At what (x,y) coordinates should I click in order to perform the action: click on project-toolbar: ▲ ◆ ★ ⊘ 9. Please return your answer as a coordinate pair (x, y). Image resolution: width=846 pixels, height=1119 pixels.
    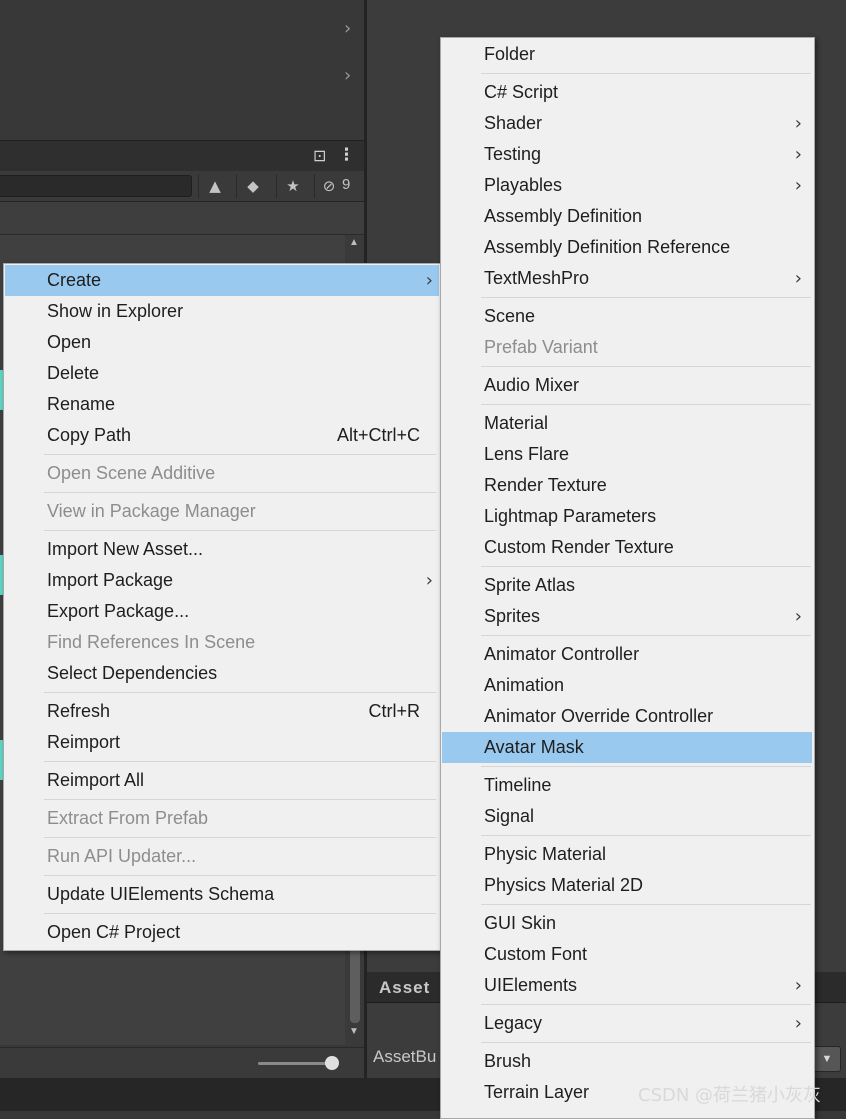
    Looking at the image, I should click on (182, 186).